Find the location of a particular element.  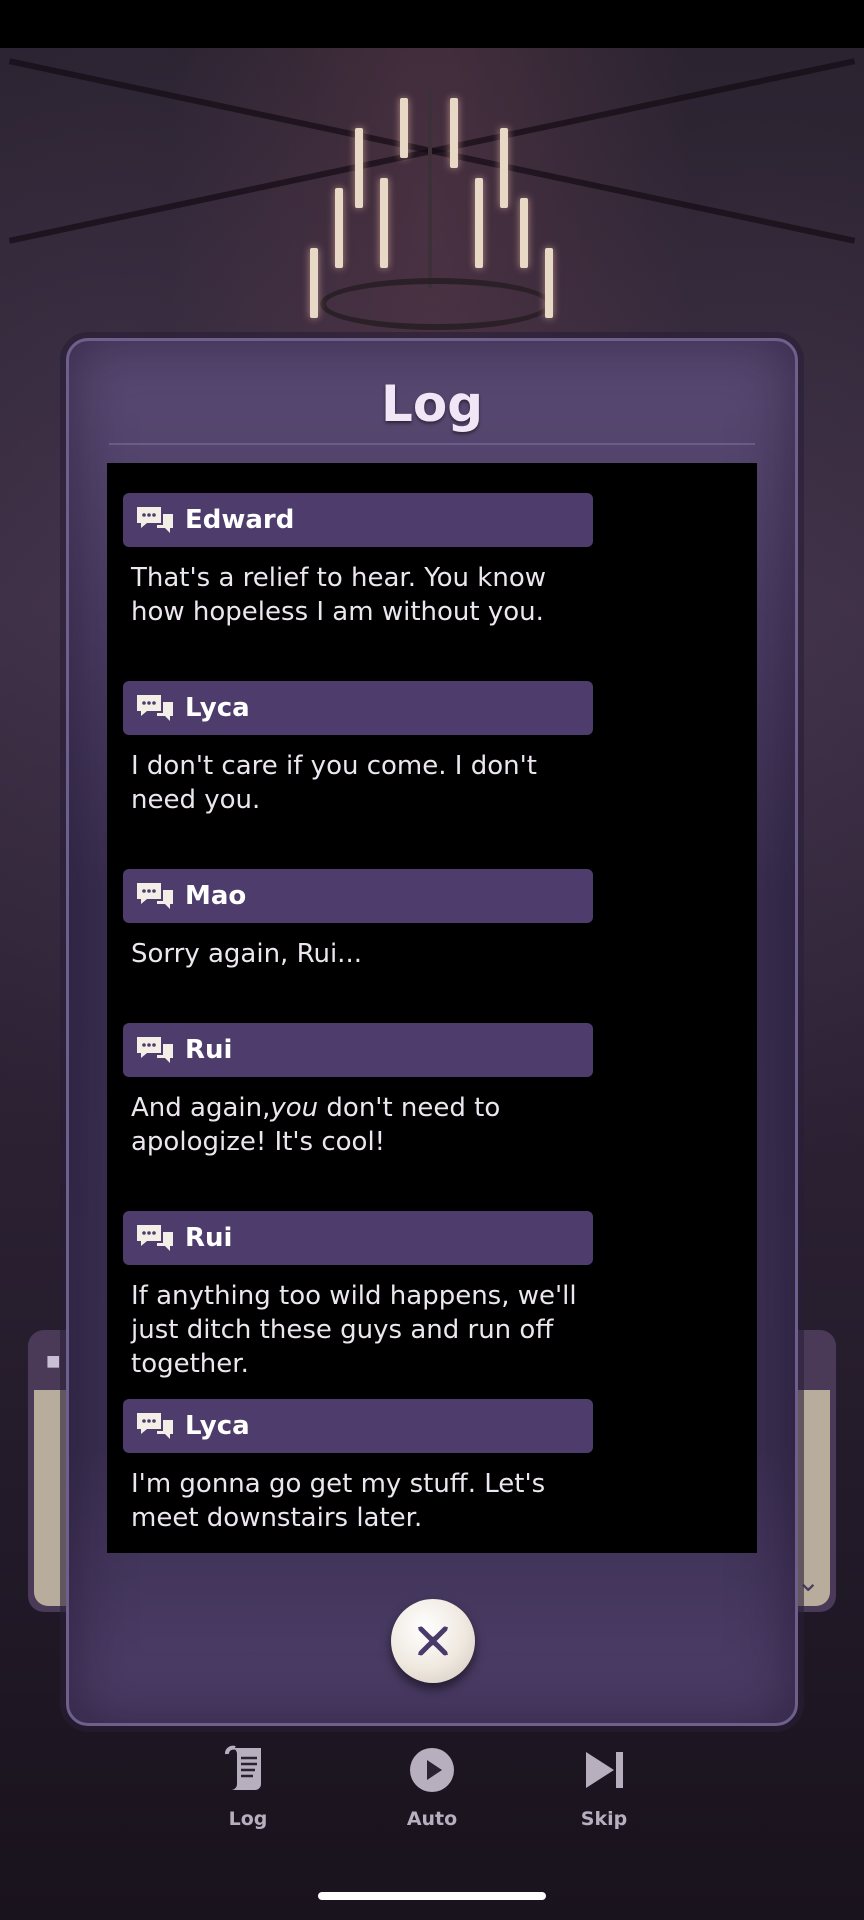

speaker-bar: Edward is located at coordinates (358, 520).